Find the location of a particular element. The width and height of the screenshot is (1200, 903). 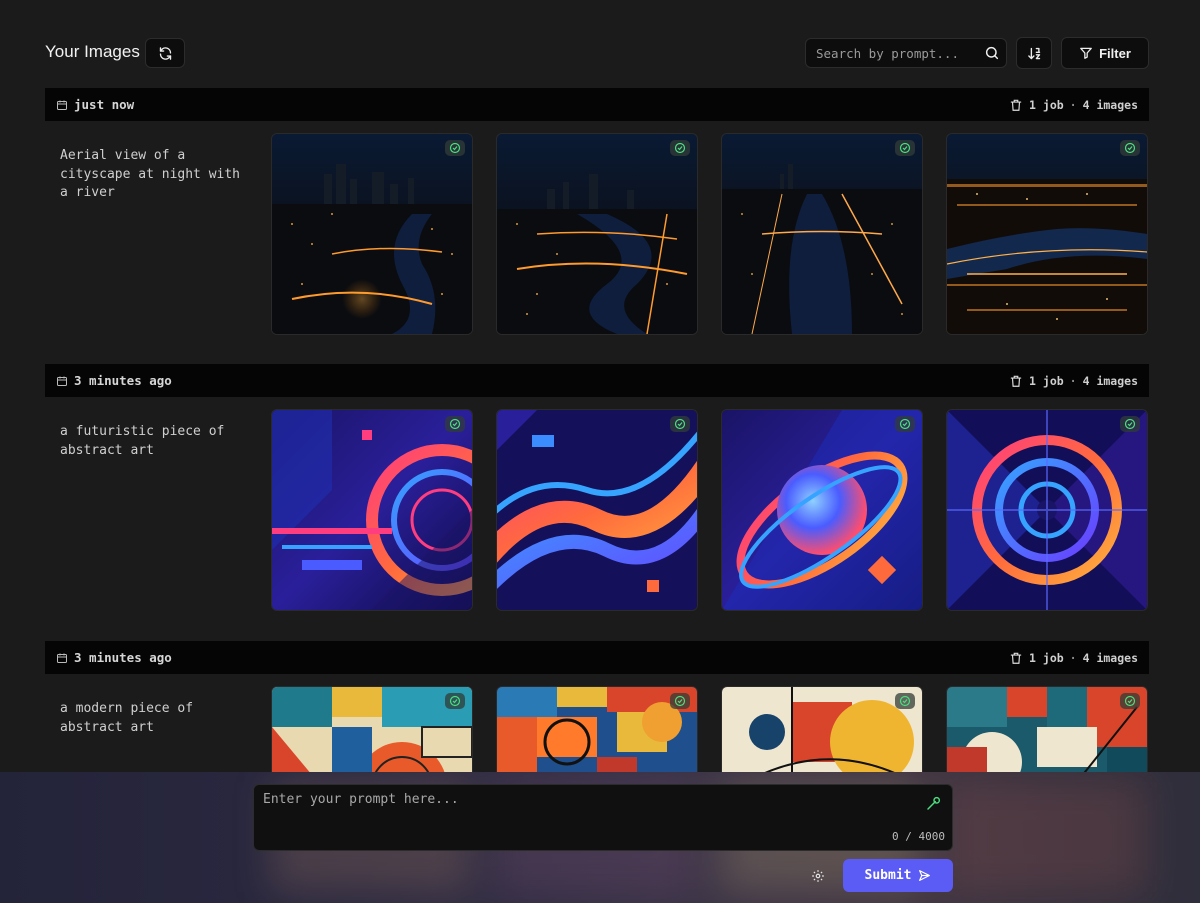

filter-button: Filter is located at coordinates (1105, 53).